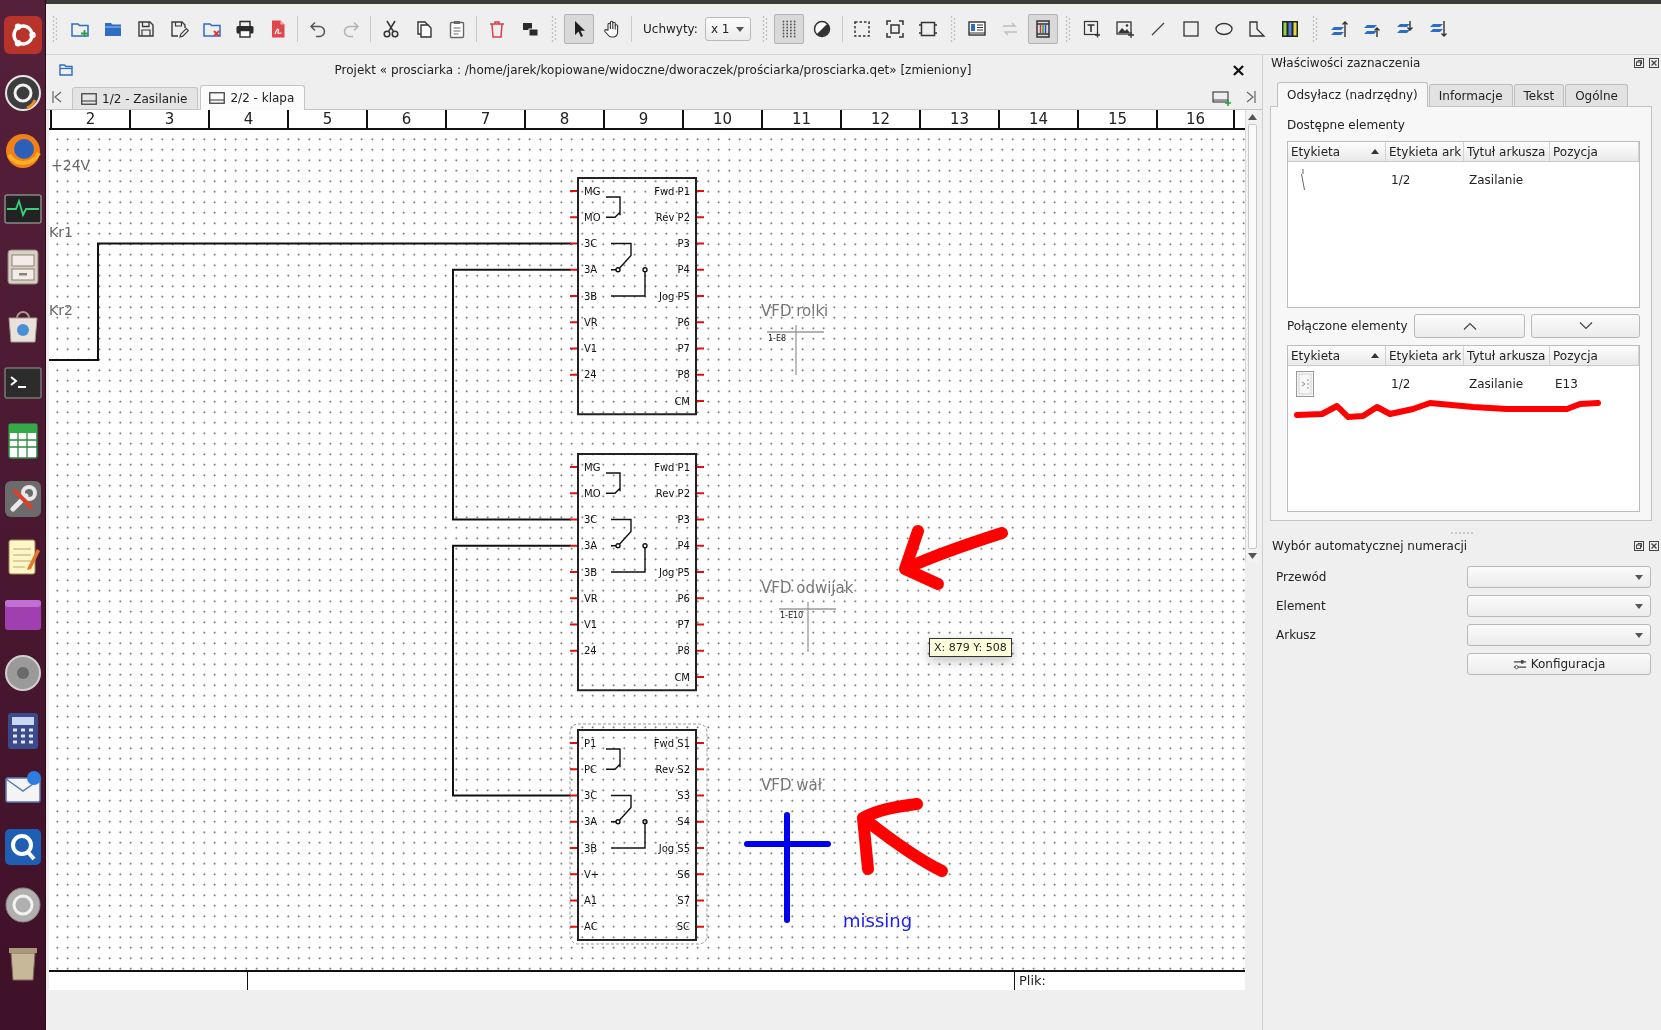  What do you see at coordinates (880, 119) in the screenshot?
I see `column-number: 12` at bounding box center [880, 119].